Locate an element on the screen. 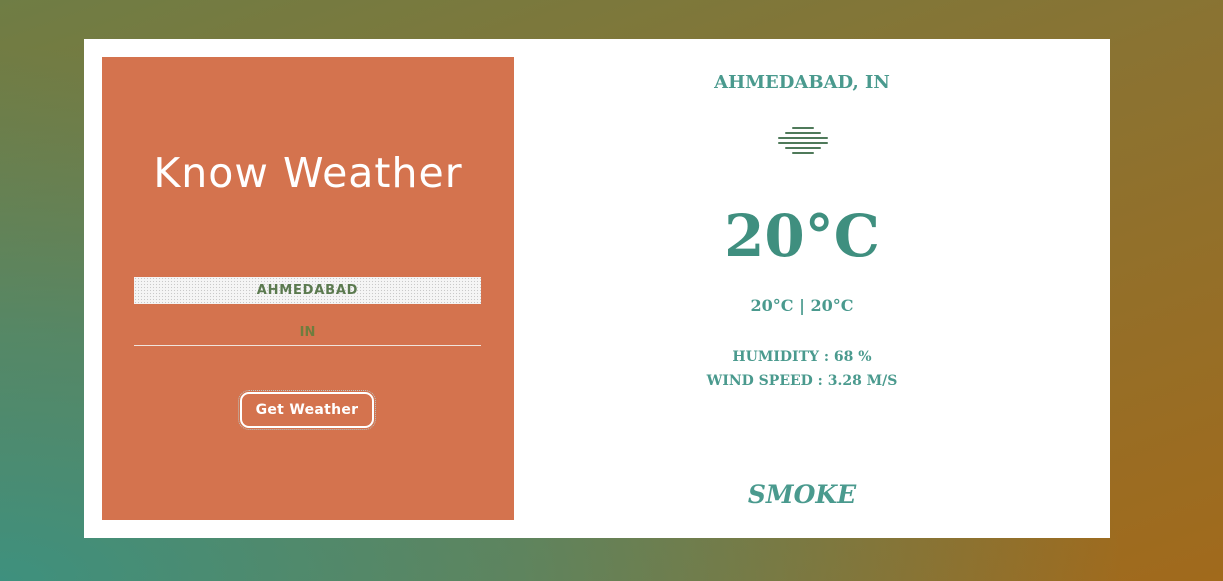 The height and width of the screenshot is (581, 1223). current-temperature: 20°C is located at coordinates (802, 236).